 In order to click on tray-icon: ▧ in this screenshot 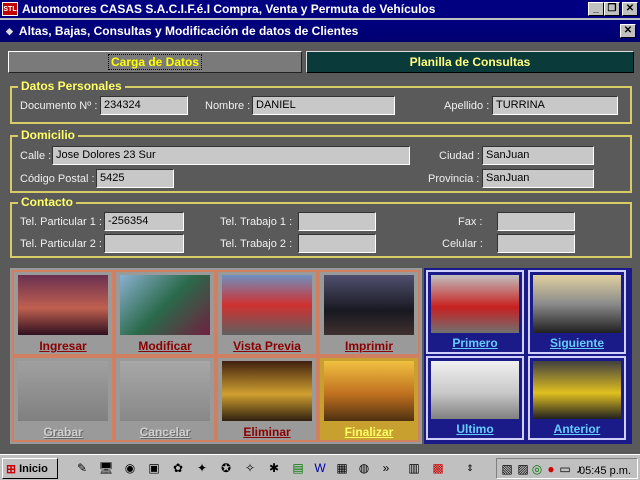, I will do `click(507, 469)`.